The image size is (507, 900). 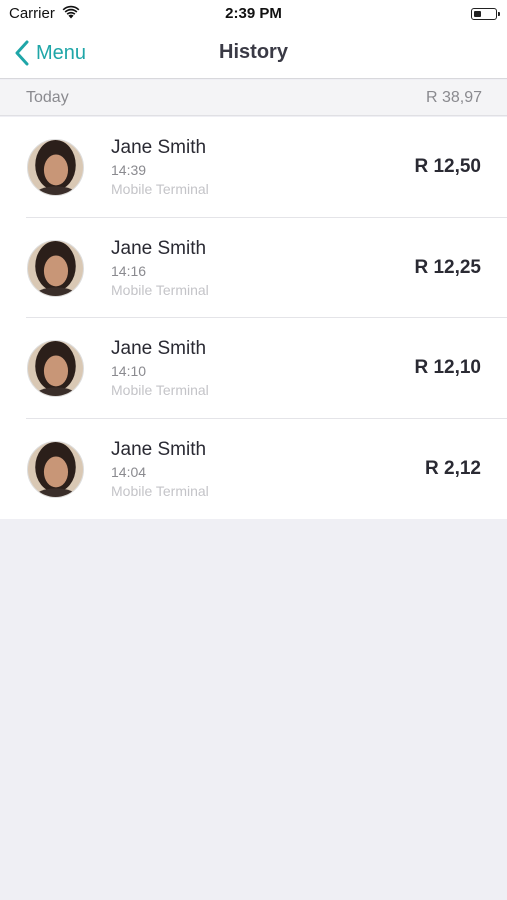 I want to click on section-header: Today R 38,97, so click(x=253, y=98).